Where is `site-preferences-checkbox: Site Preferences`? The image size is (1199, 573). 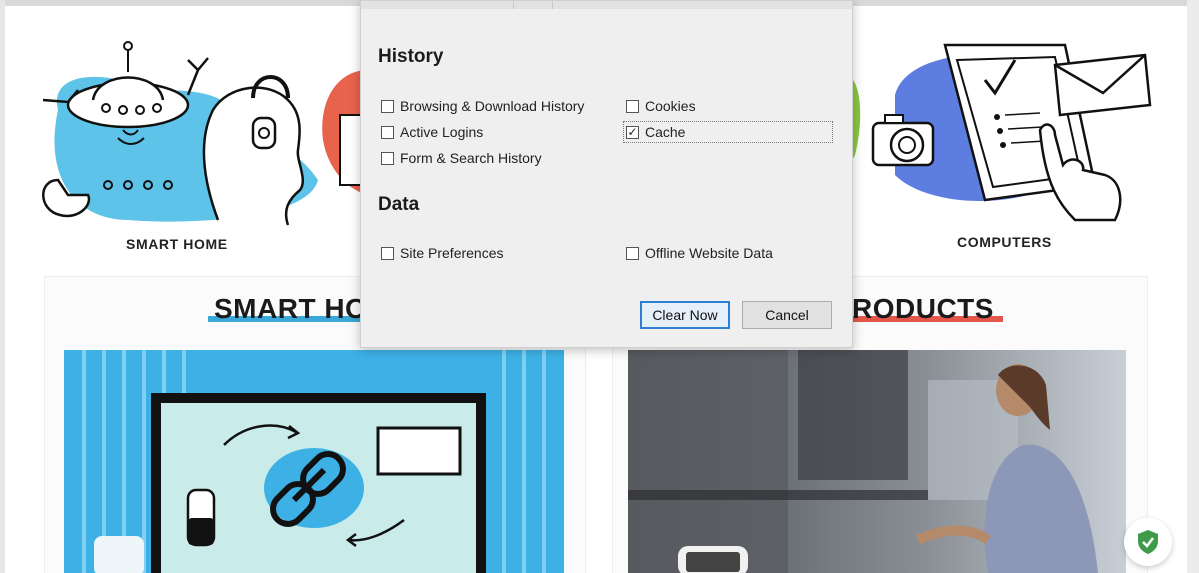
site-preferences-checkbox: Site Preferences is located at coordinates (442, 253).